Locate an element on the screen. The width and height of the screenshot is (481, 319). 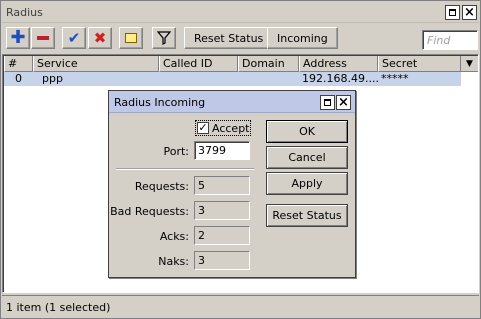
column-menu-button: ▼ is located at coordinates (469, 64).